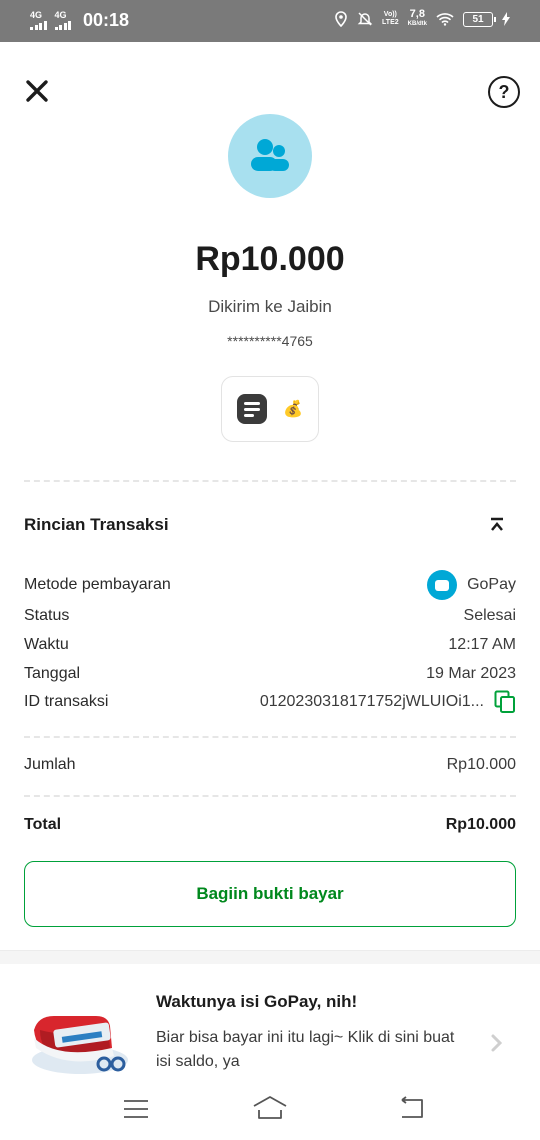 The height and width of the screenshot is (1140, 540). I want to click on copy-icon, so click(505, 702).